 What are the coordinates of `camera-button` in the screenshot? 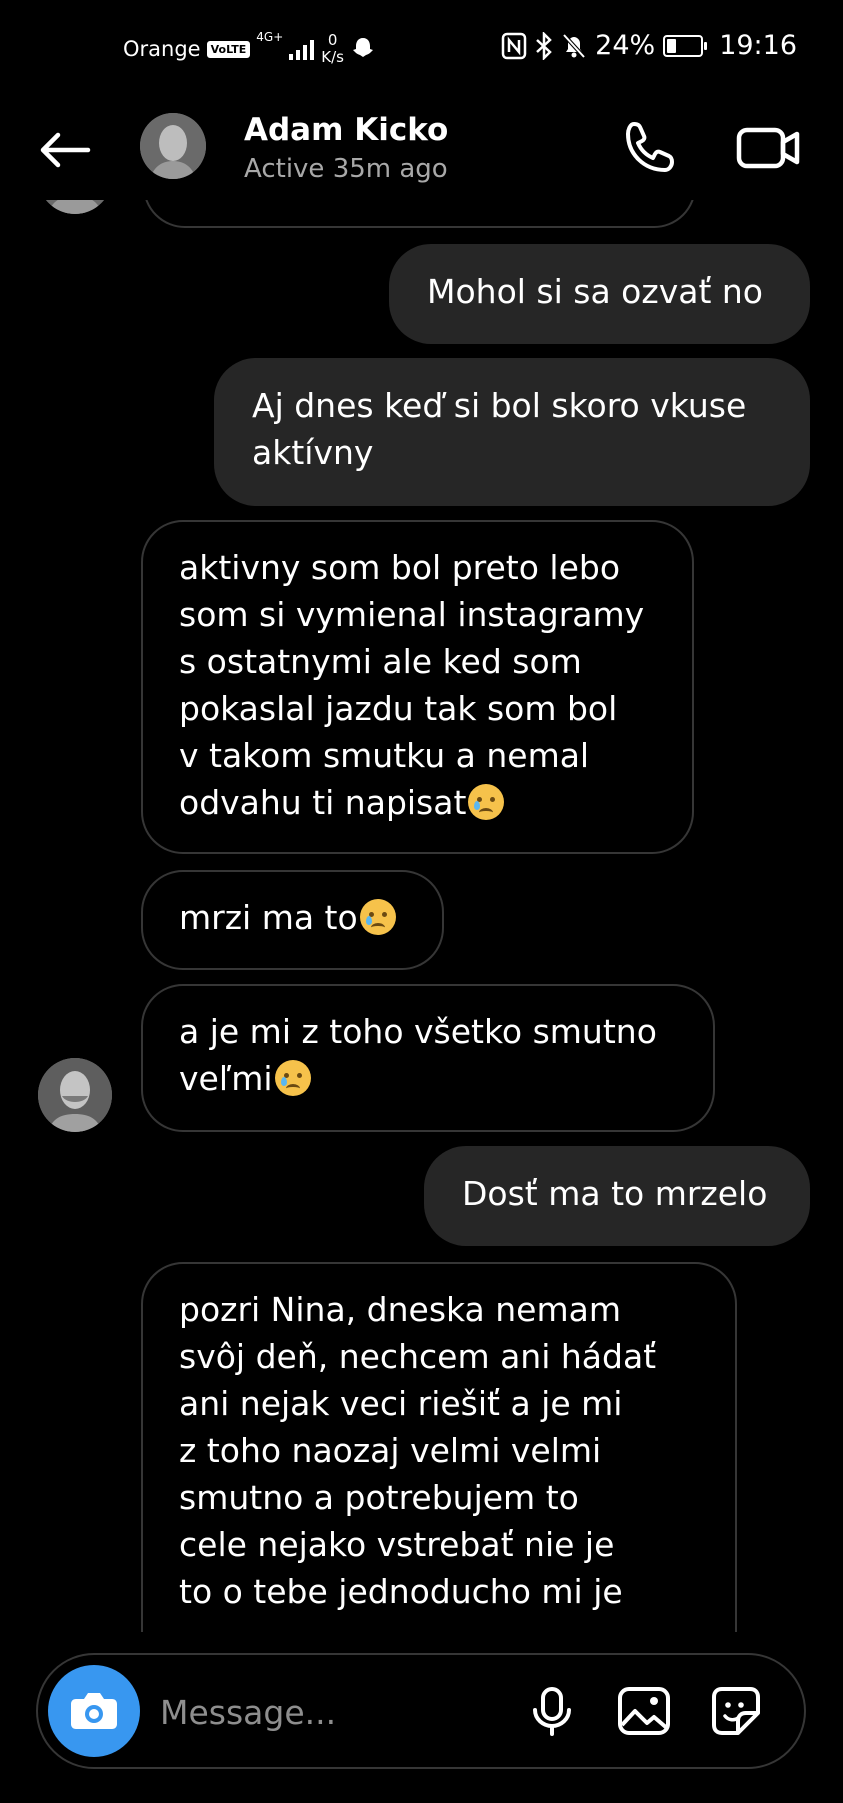 It's located at (94, 1711).